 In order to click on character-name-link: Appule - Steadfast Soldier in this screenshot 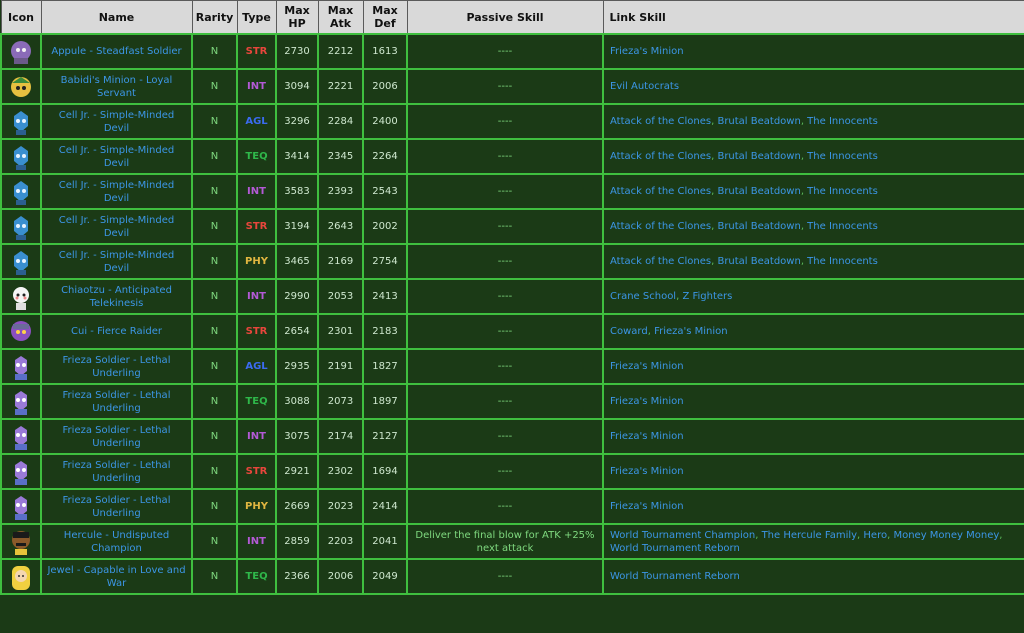, I will do `click(116, 51)`.